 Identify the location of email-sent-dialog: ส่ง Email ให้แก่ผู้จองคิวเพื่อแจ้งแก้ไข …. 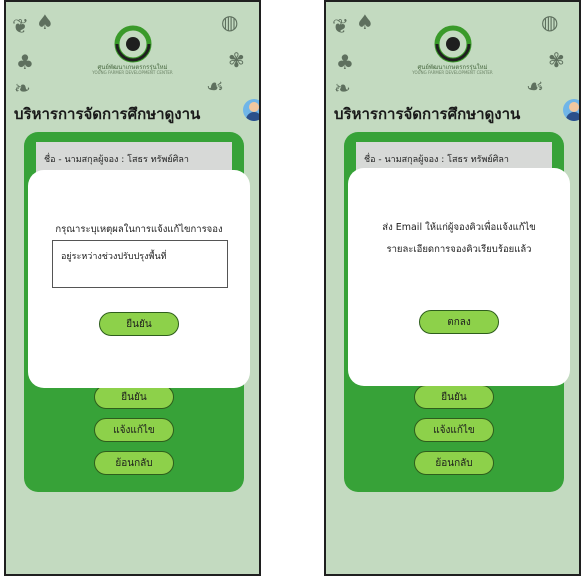
(459, 277).